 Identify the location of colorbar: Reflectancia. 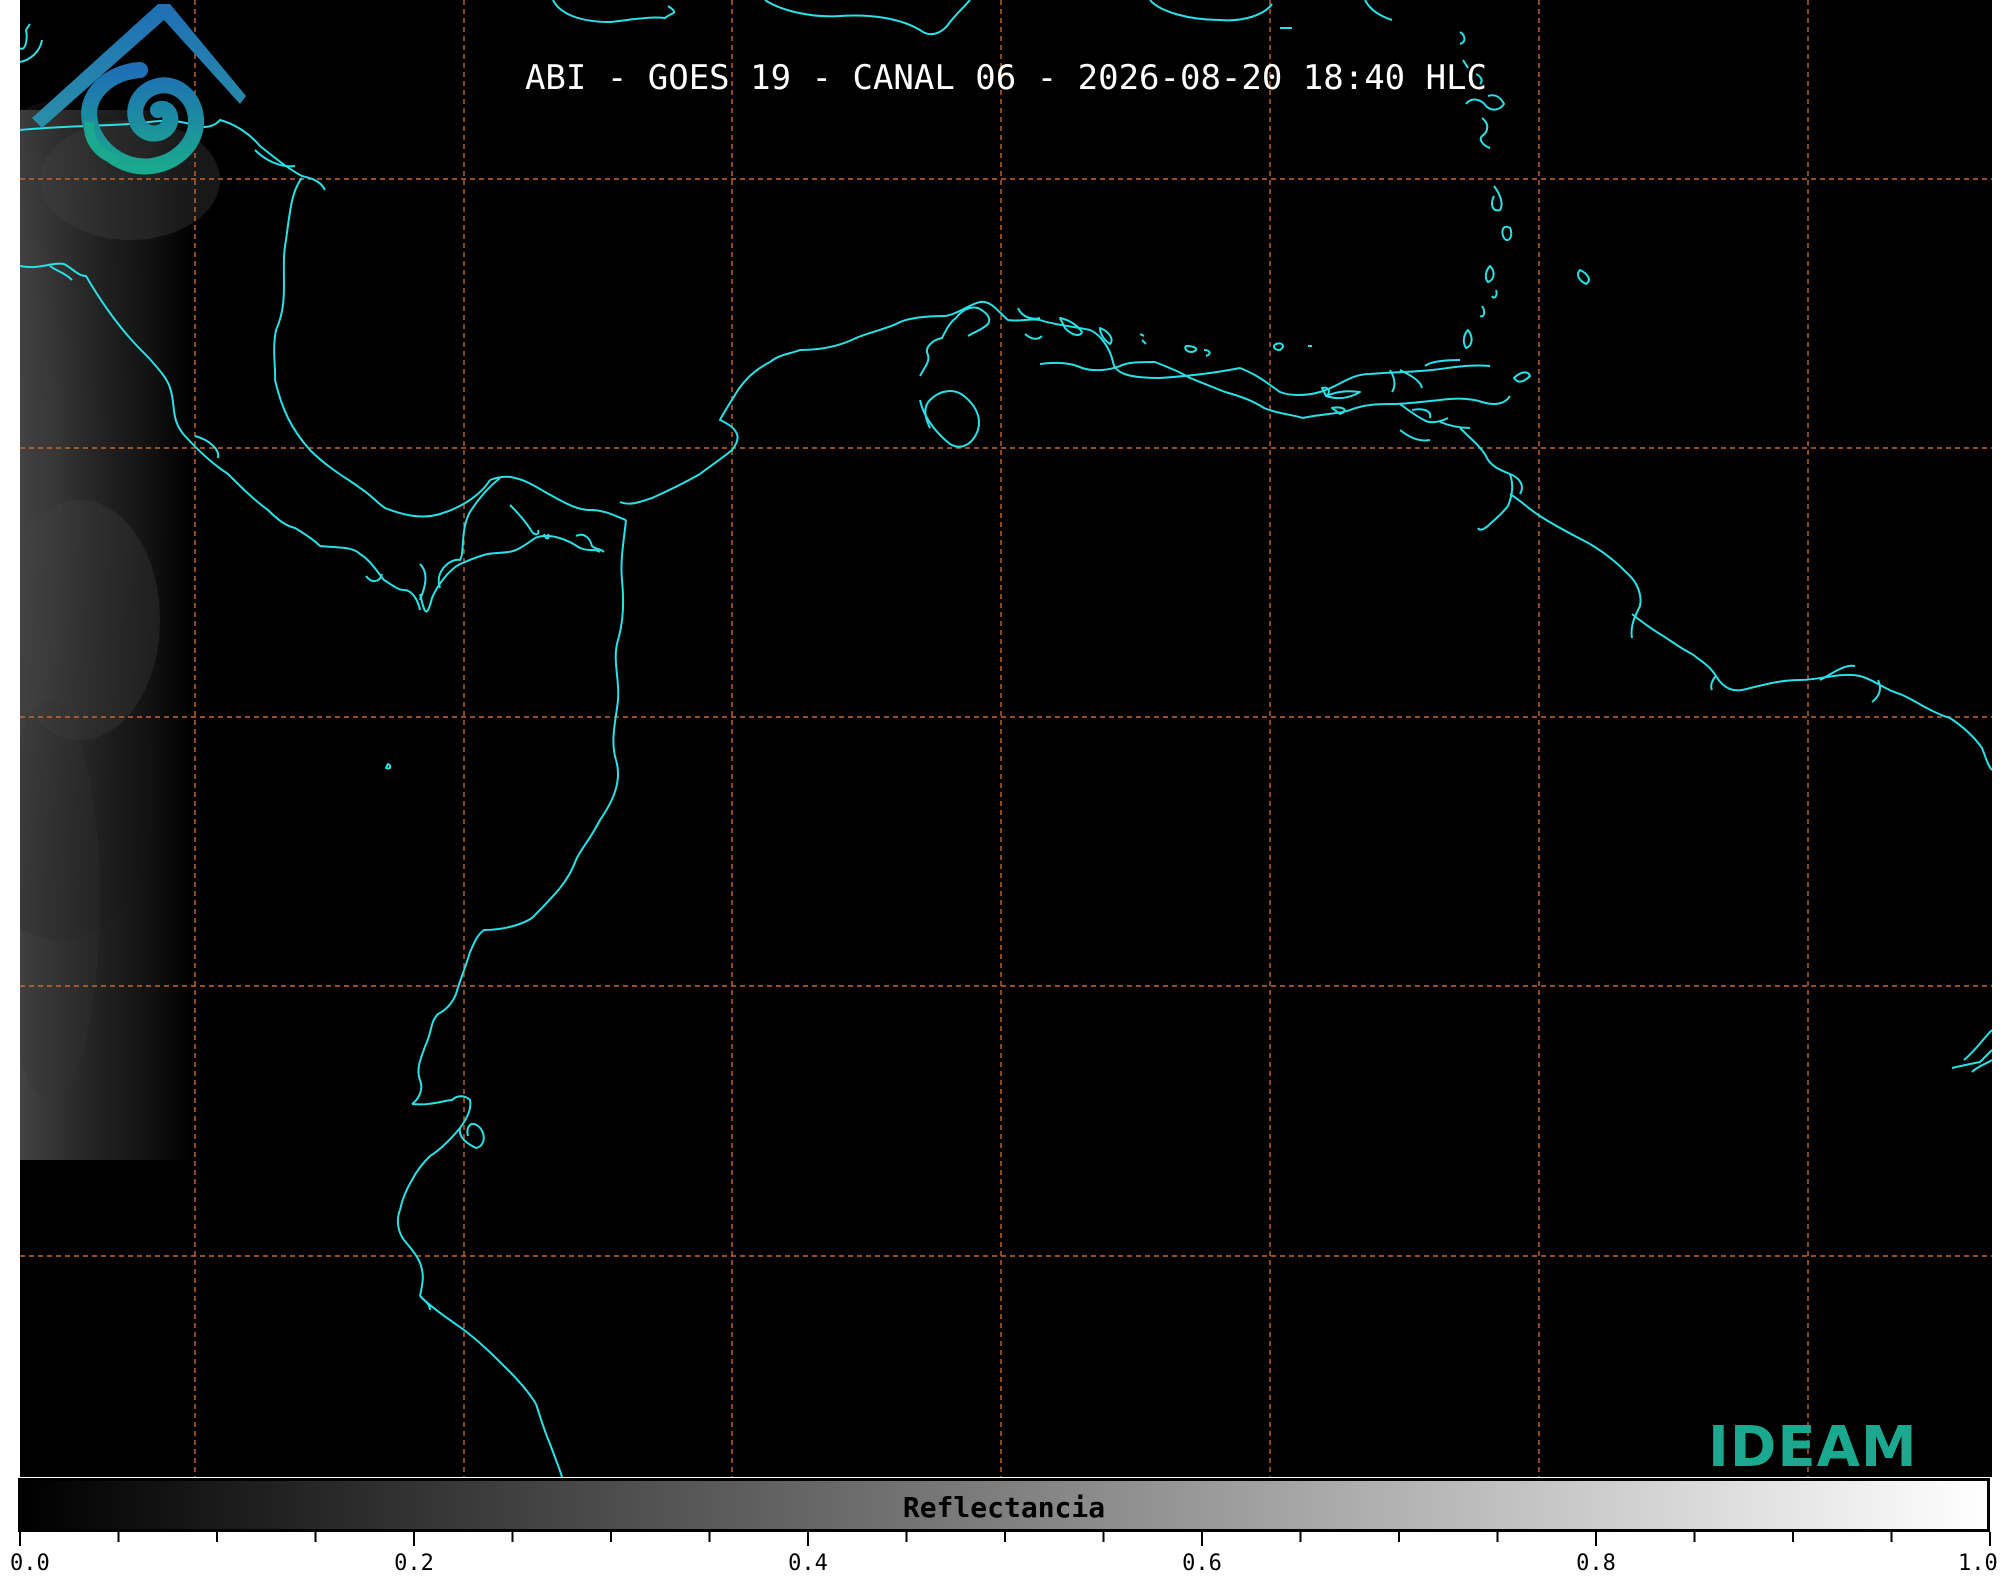
(1004, 1505).